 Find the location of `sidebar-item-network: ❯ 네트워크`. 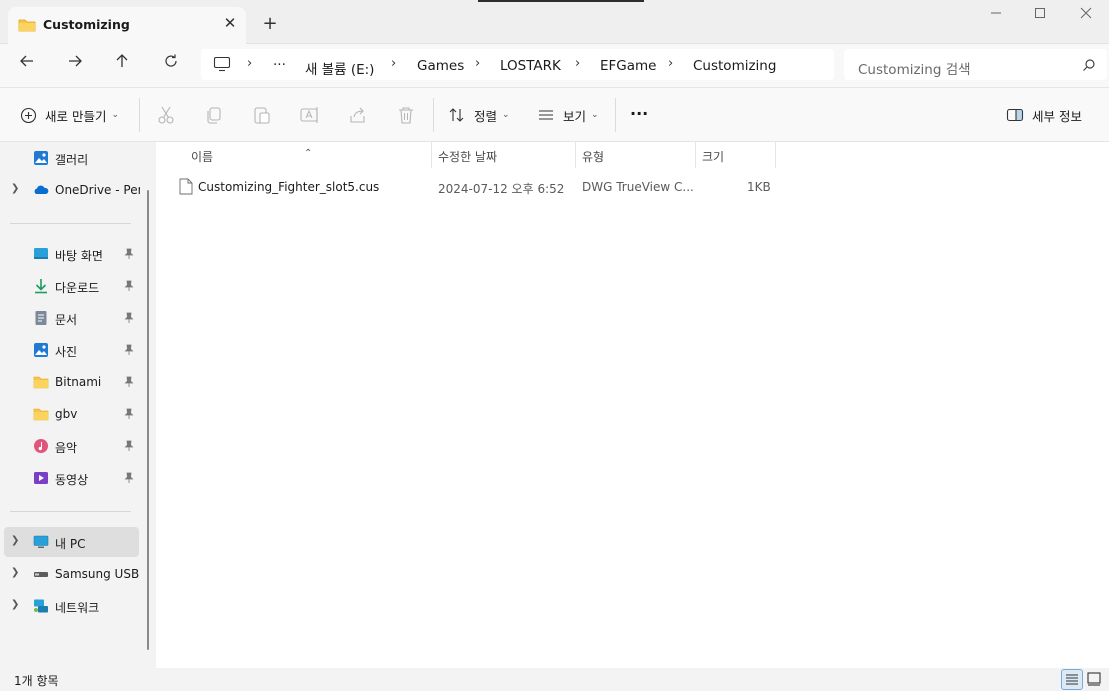

sidebar-item-network: ❯ 네트워크 is located at coordinates (70, 606).